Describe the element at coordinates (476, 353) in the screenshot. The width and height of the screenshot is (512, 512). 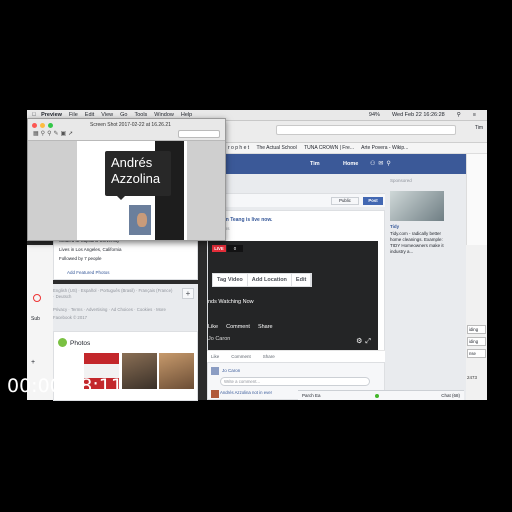
I see `side-button: nse` at that location.